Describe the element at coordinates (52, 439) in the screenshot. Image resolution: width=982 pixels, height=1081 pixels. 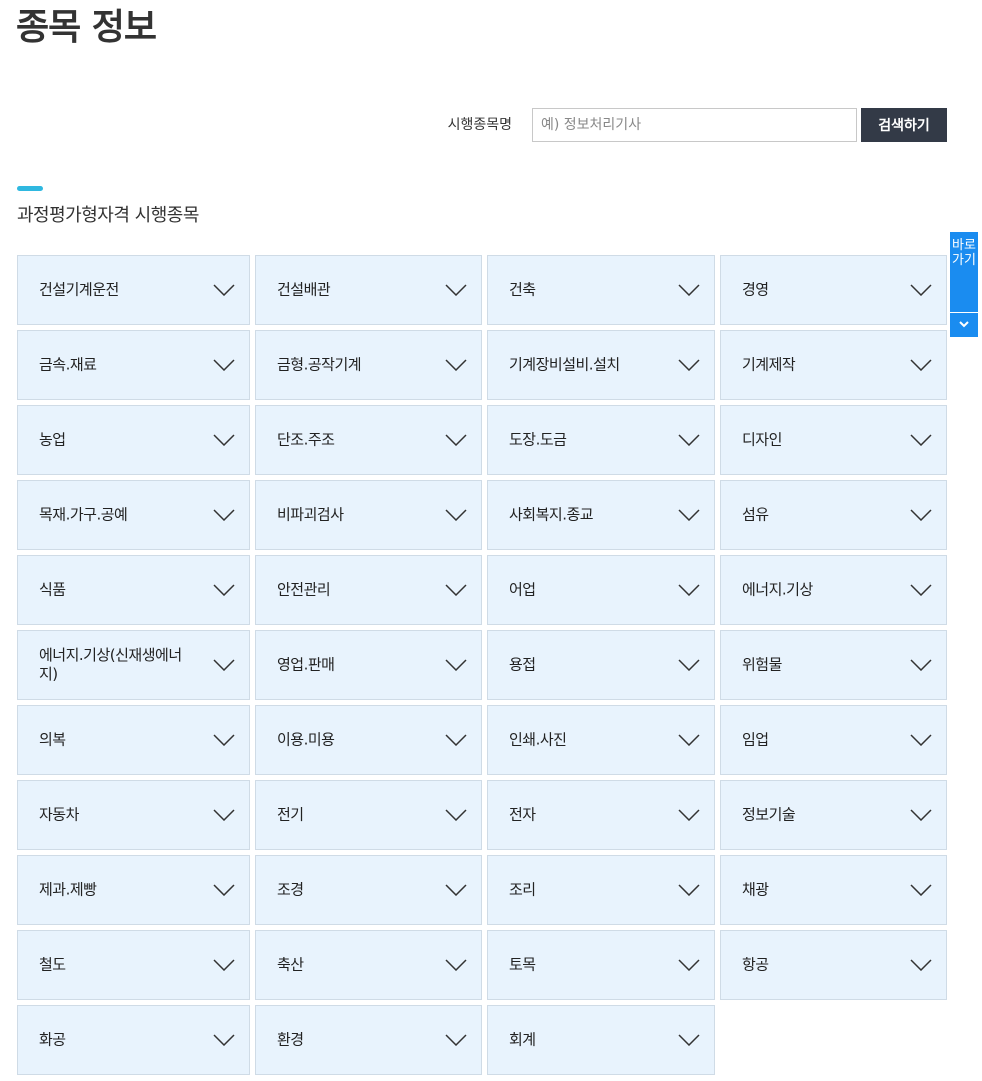
I see `category-label: 농업` at that location.